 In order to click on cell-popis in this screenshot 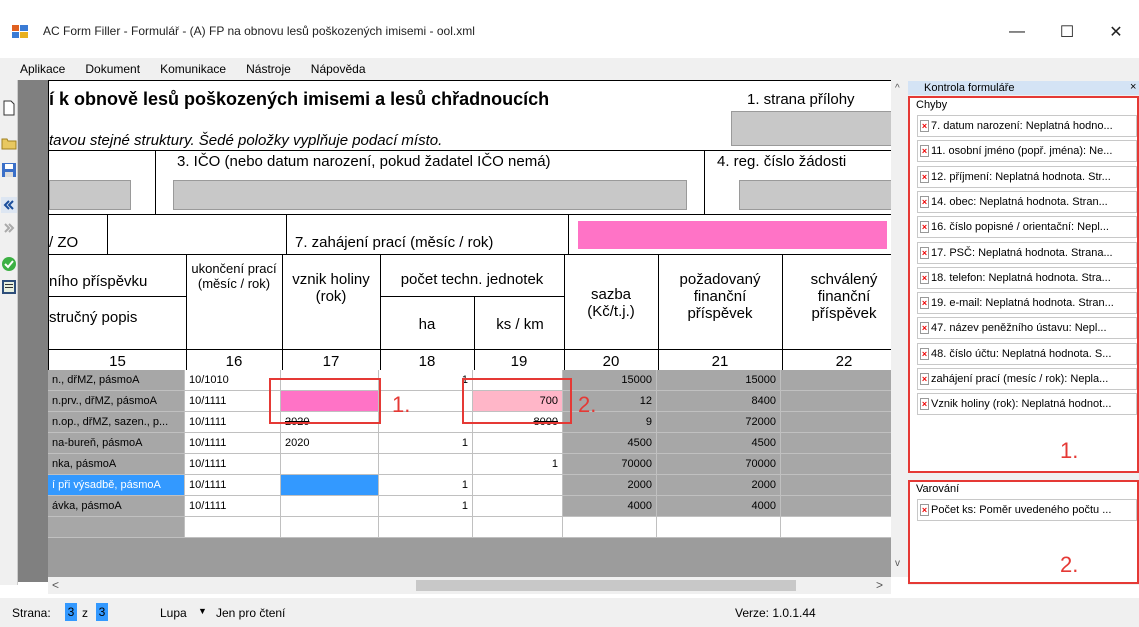, I will do `click(116, 527)`.